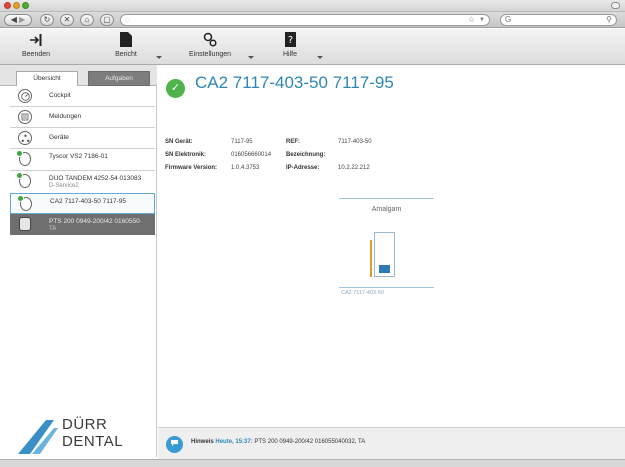 This screenshot has height=467, width=625. What do you see at coordinates (179, 142) in the screenshot?
I see `sn-device-label: SN Gerät:` at bounding box center [179, 142].